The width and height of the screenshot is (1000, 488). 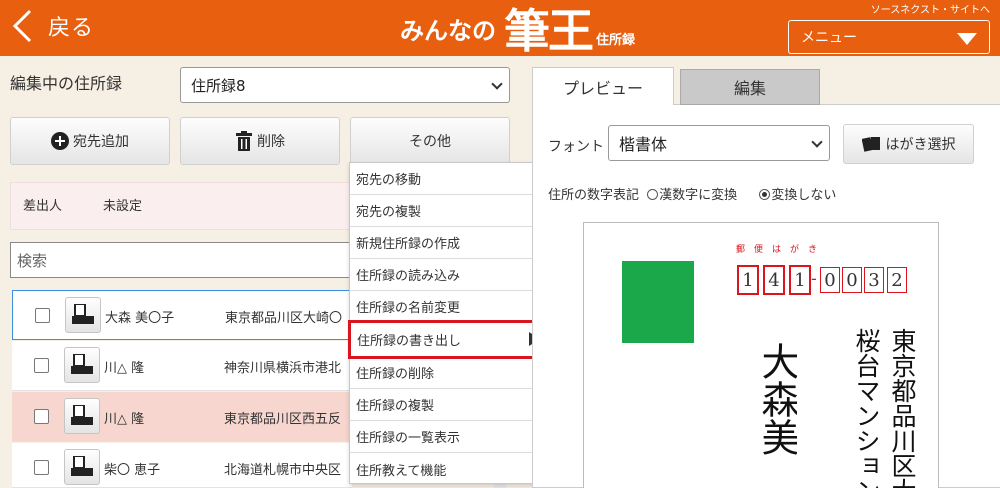 What do you see at coordinates (920, 145) in the screenshot?
I see `select-postcard-label: はがき選択` at bounding box center [920, 145].